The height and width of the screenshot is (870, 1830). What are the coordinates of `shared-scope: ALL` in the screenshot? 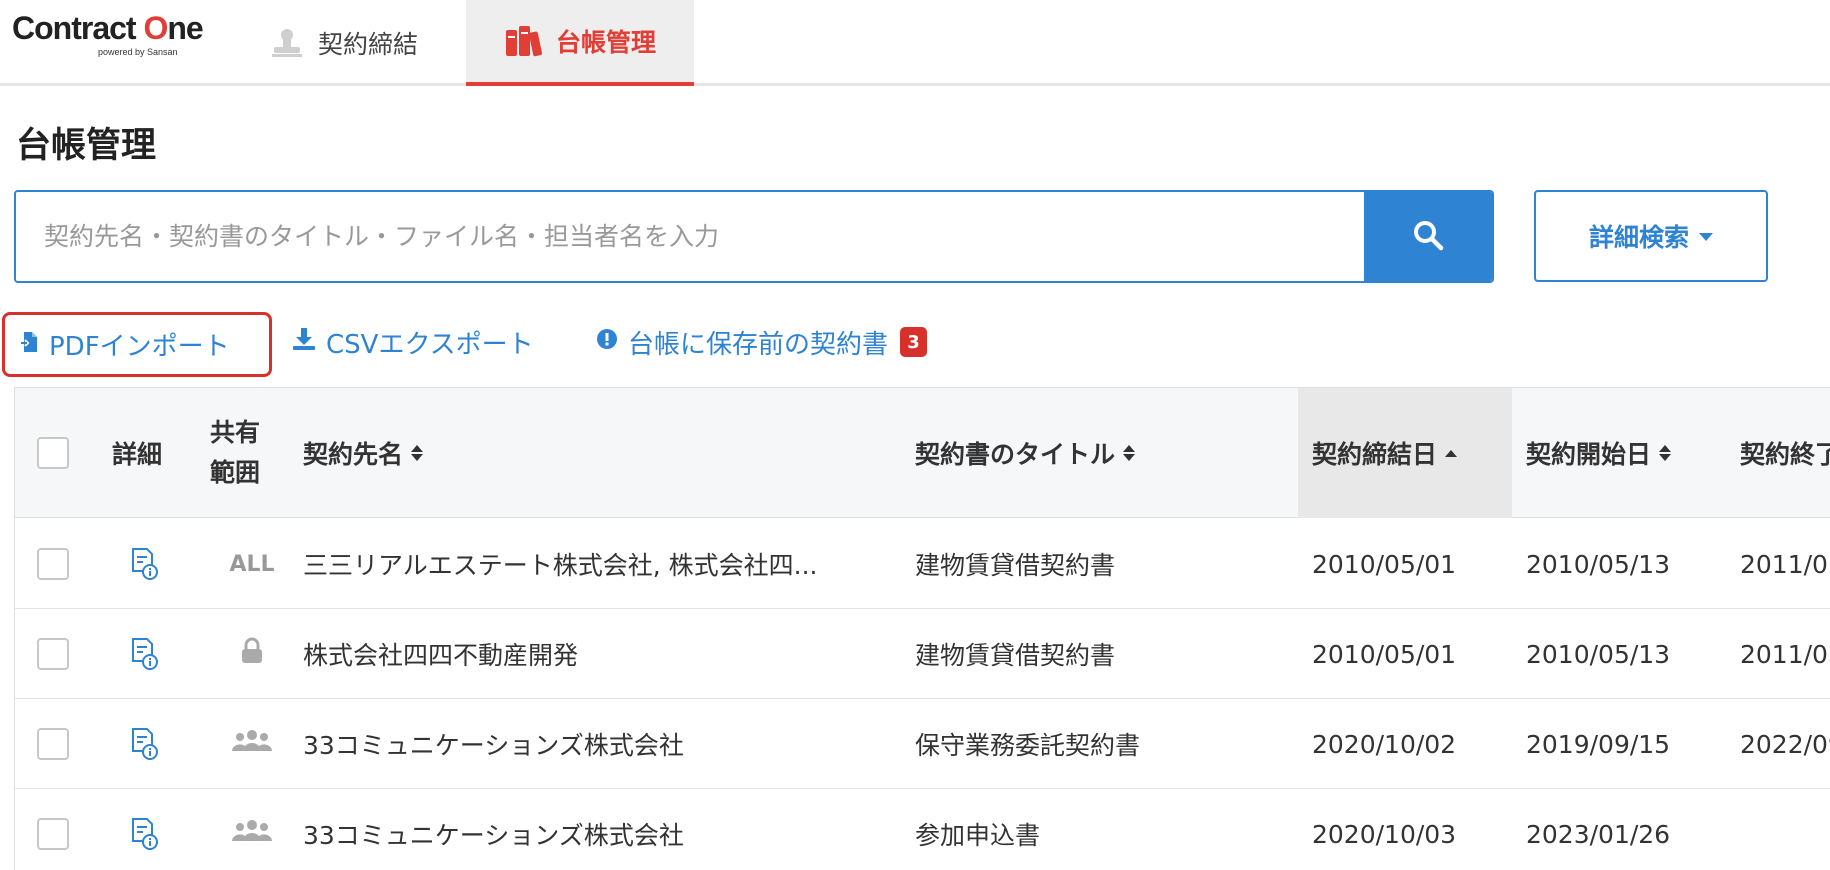 It's located at (252, 564).